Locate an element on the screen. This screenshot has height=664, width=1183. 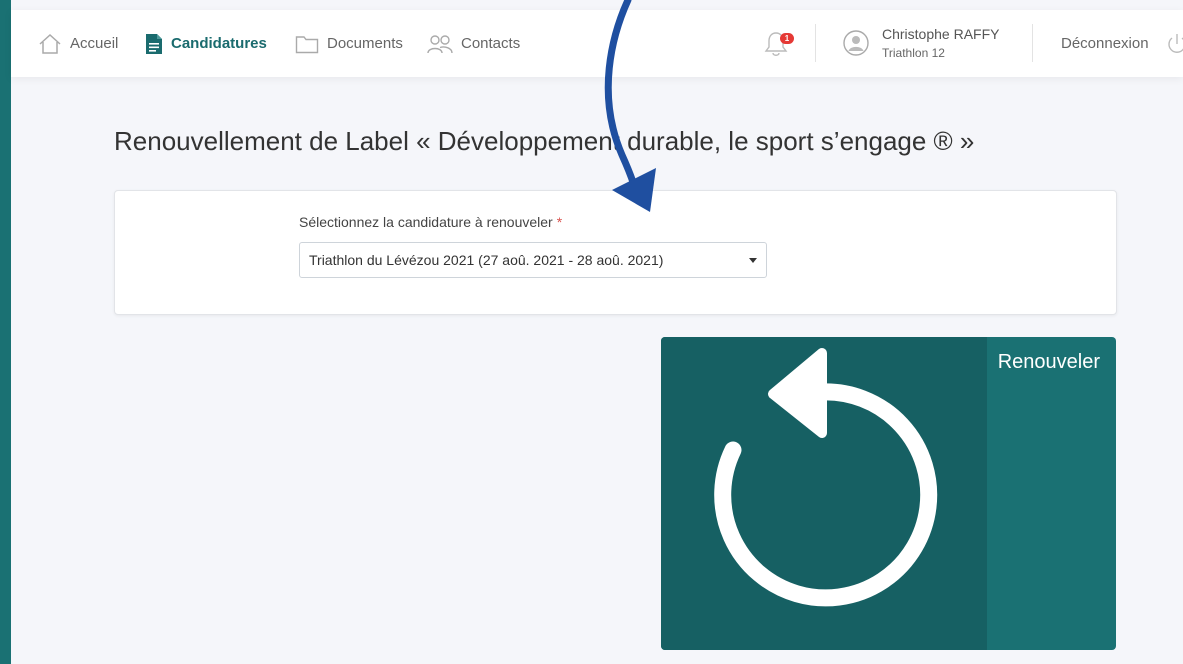
renew-icon is located at coordinates (826, 477).